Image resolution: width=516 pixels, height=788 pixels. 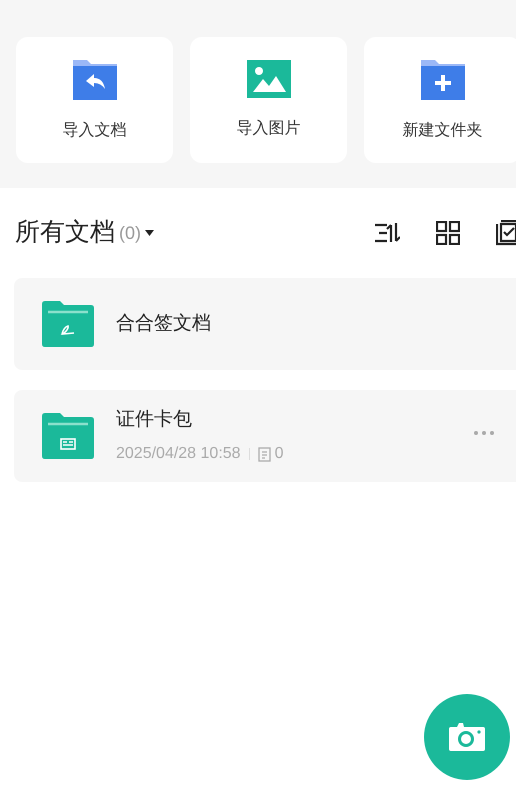 What do you see at coordinates (265, 324) in the screenshot?
I see `folder-row: 合合签文档` at bounding box center [265, 324].